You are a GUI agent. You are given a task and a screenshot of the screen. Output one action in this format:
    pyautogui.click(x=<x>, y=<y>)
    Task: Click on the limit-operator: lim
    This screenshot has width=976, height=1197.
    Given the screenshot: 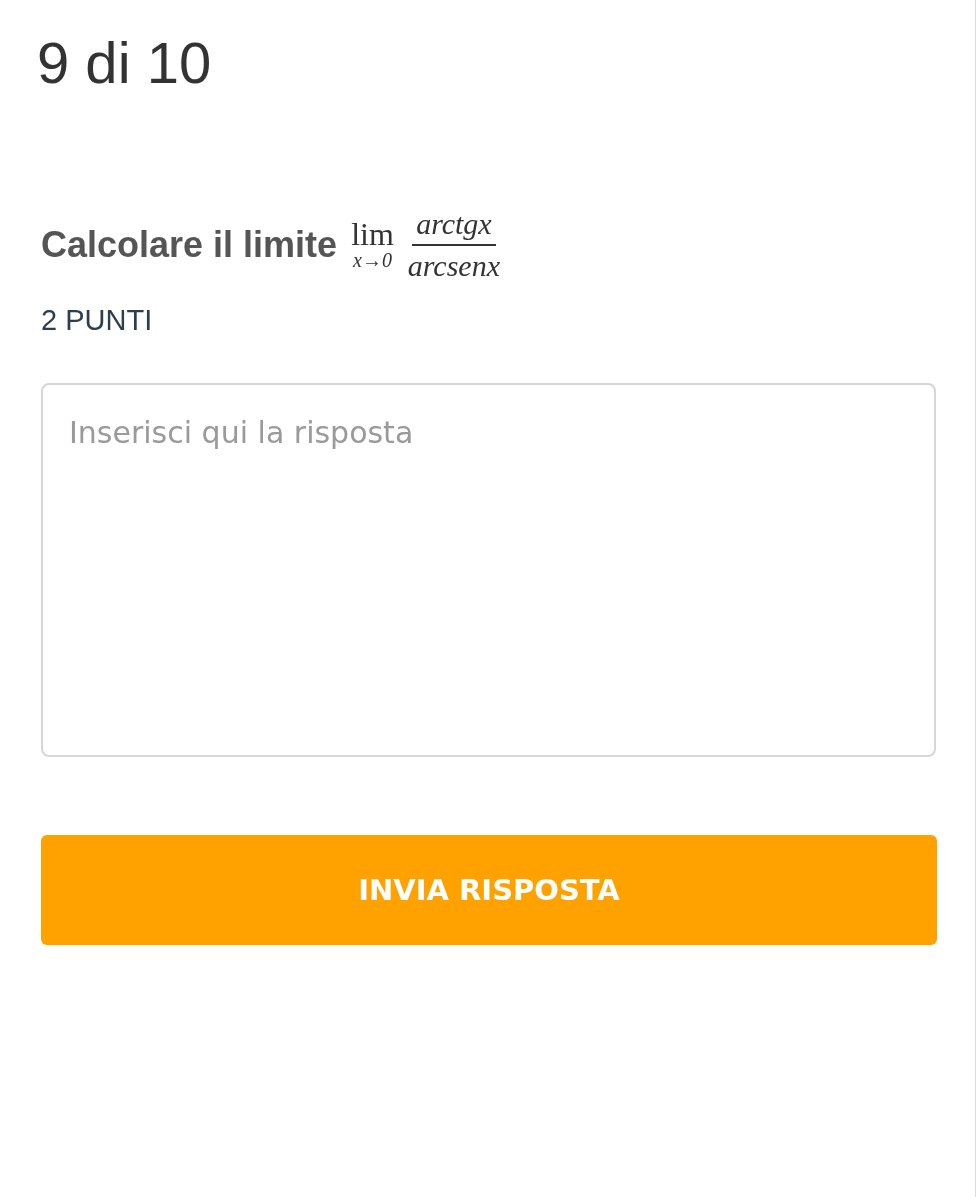 What is the action you would take?
    pyautogui.click(x=372, y=234)
    